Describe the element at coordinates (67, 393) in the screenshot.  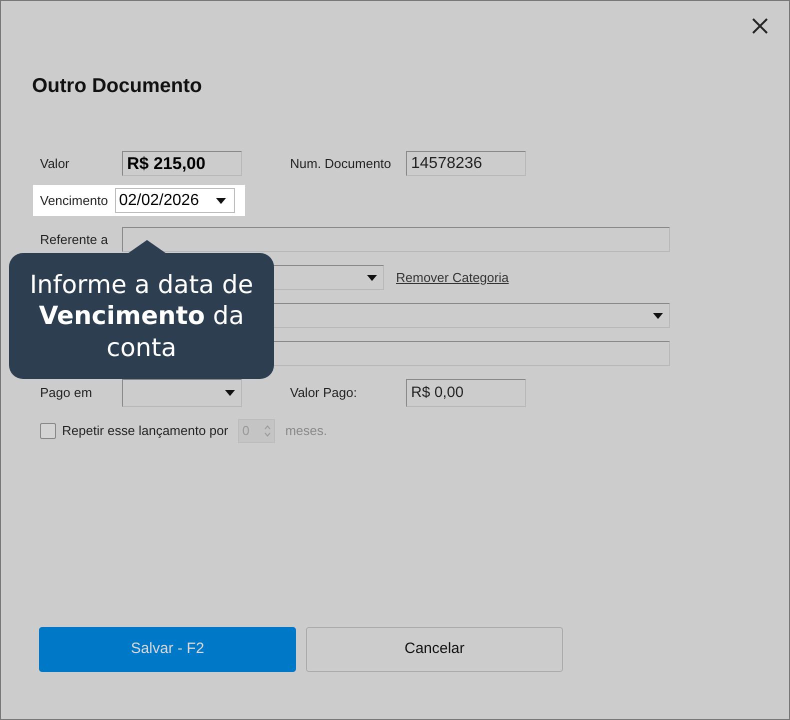
I see `field-label: Pago em` at that location.